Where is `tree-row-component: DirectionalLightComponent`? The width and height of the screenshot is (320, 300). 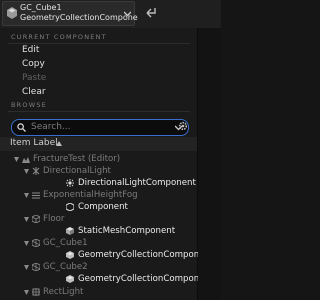
tree-row-component: DirectionalLightComponent is located at coordinates (98, 183).